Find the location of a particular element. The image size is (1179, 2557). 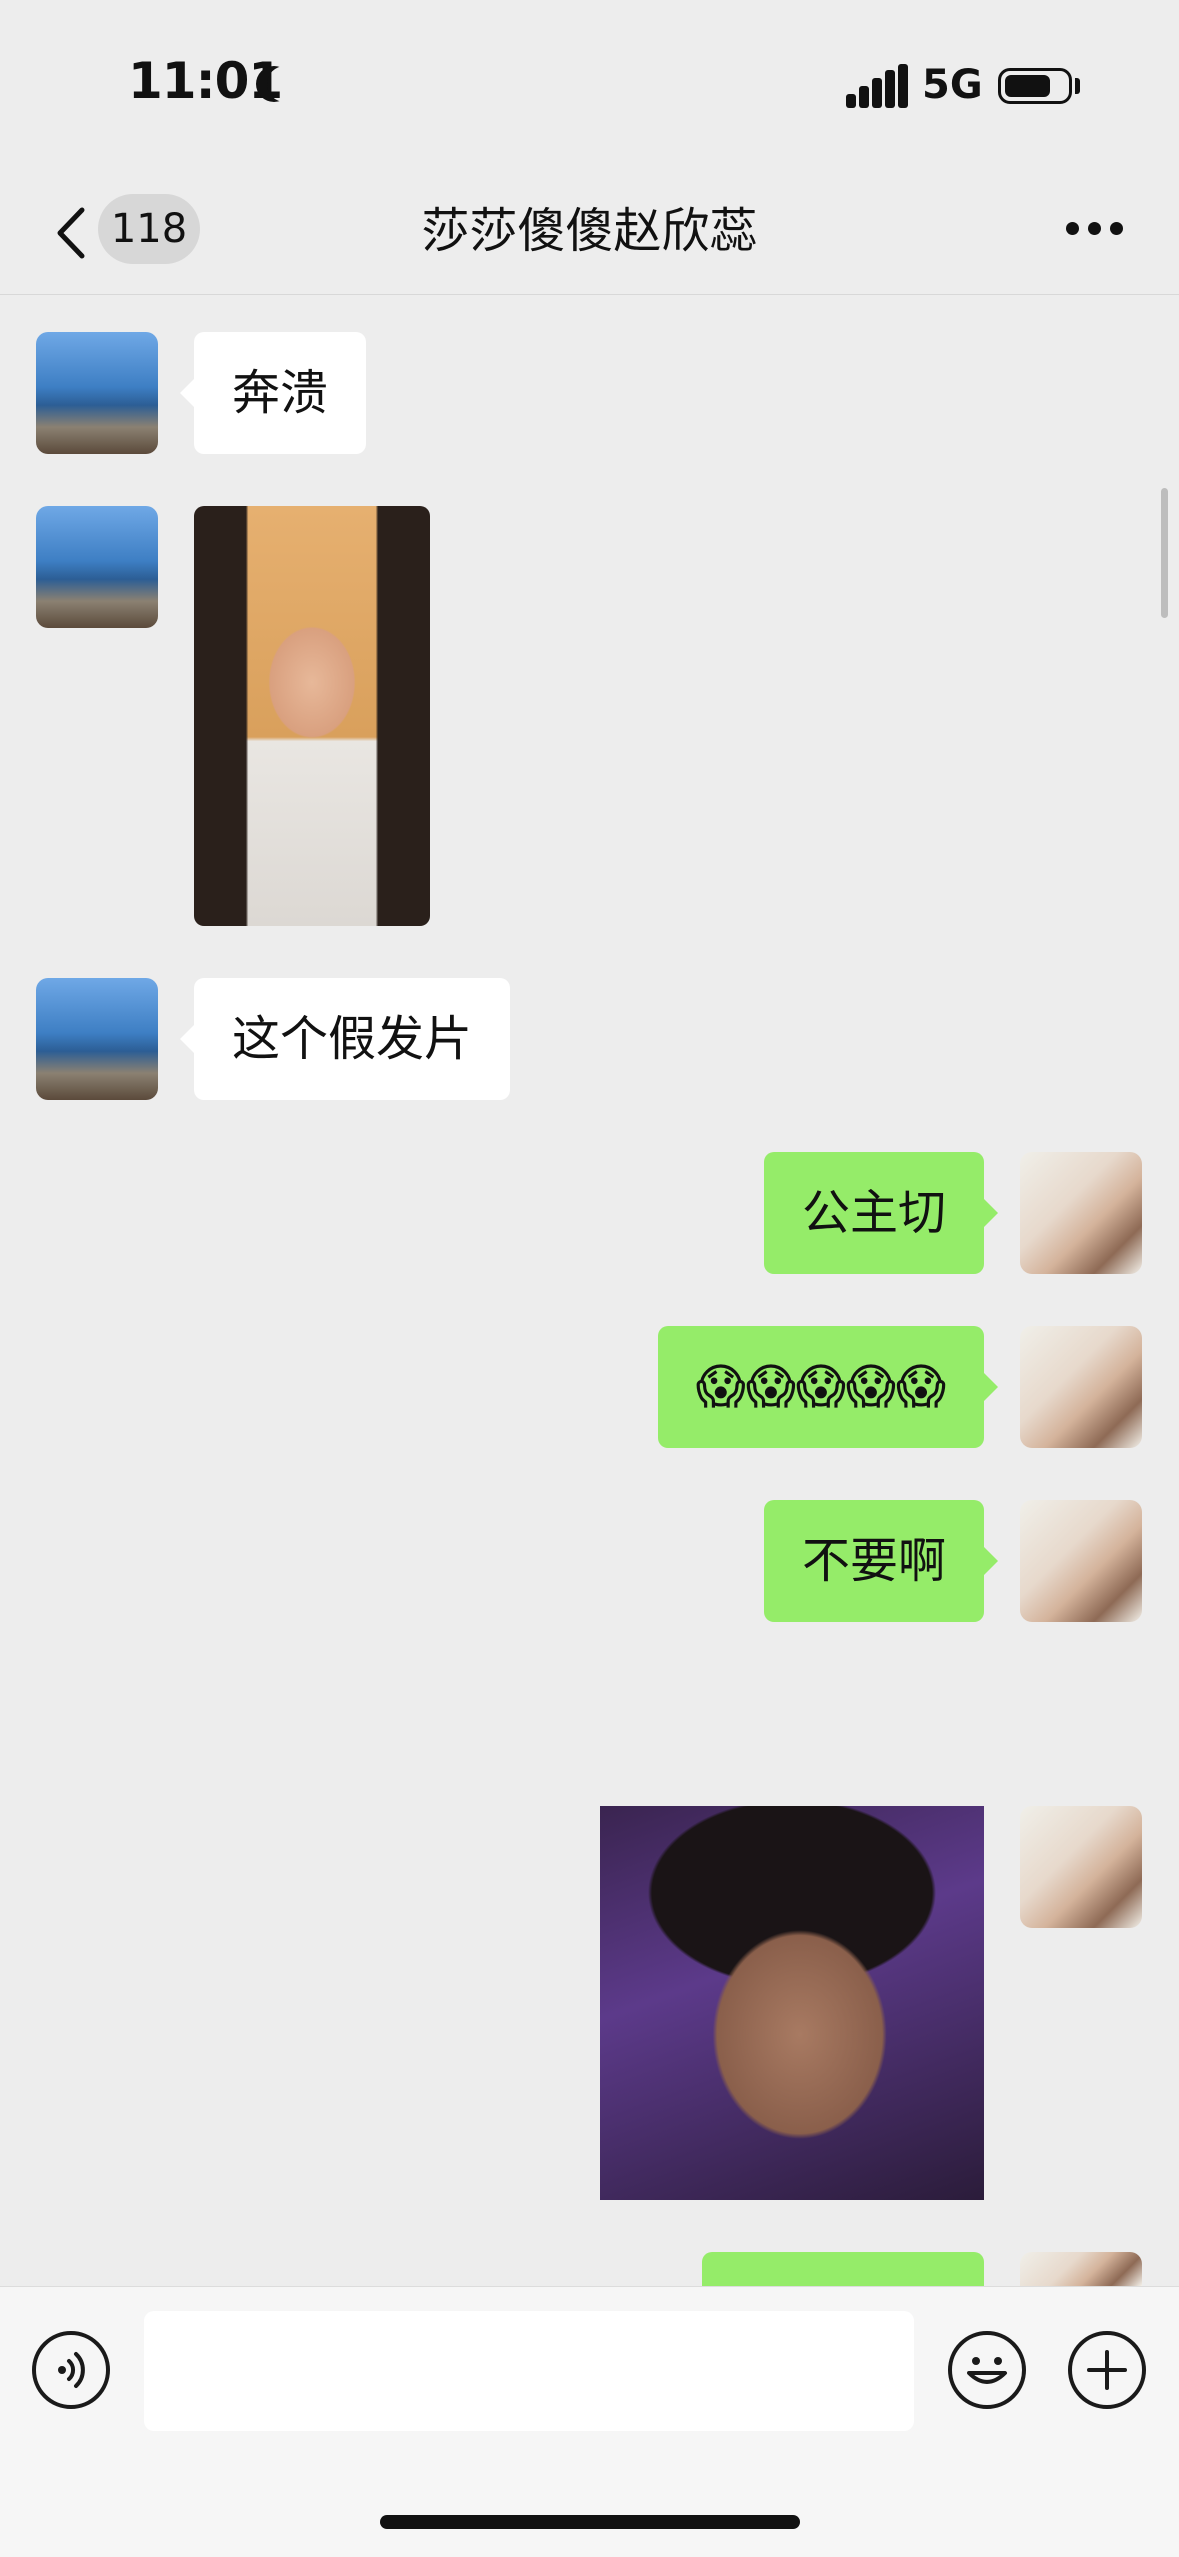

plus-icon is located at coordinates (1107, 2370).